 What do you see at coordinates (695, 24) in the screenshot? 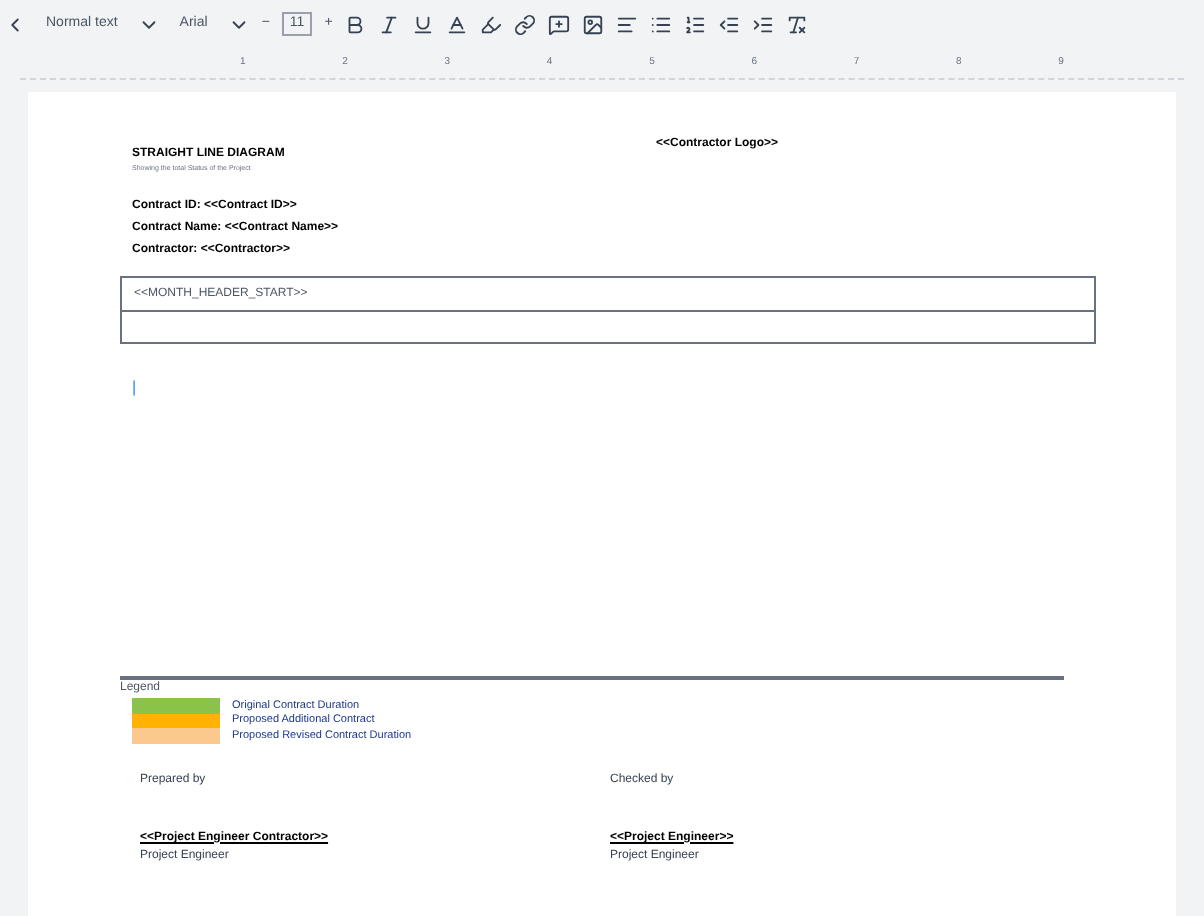
I see `numbered-list-icon` at bounding box center [695, 24].